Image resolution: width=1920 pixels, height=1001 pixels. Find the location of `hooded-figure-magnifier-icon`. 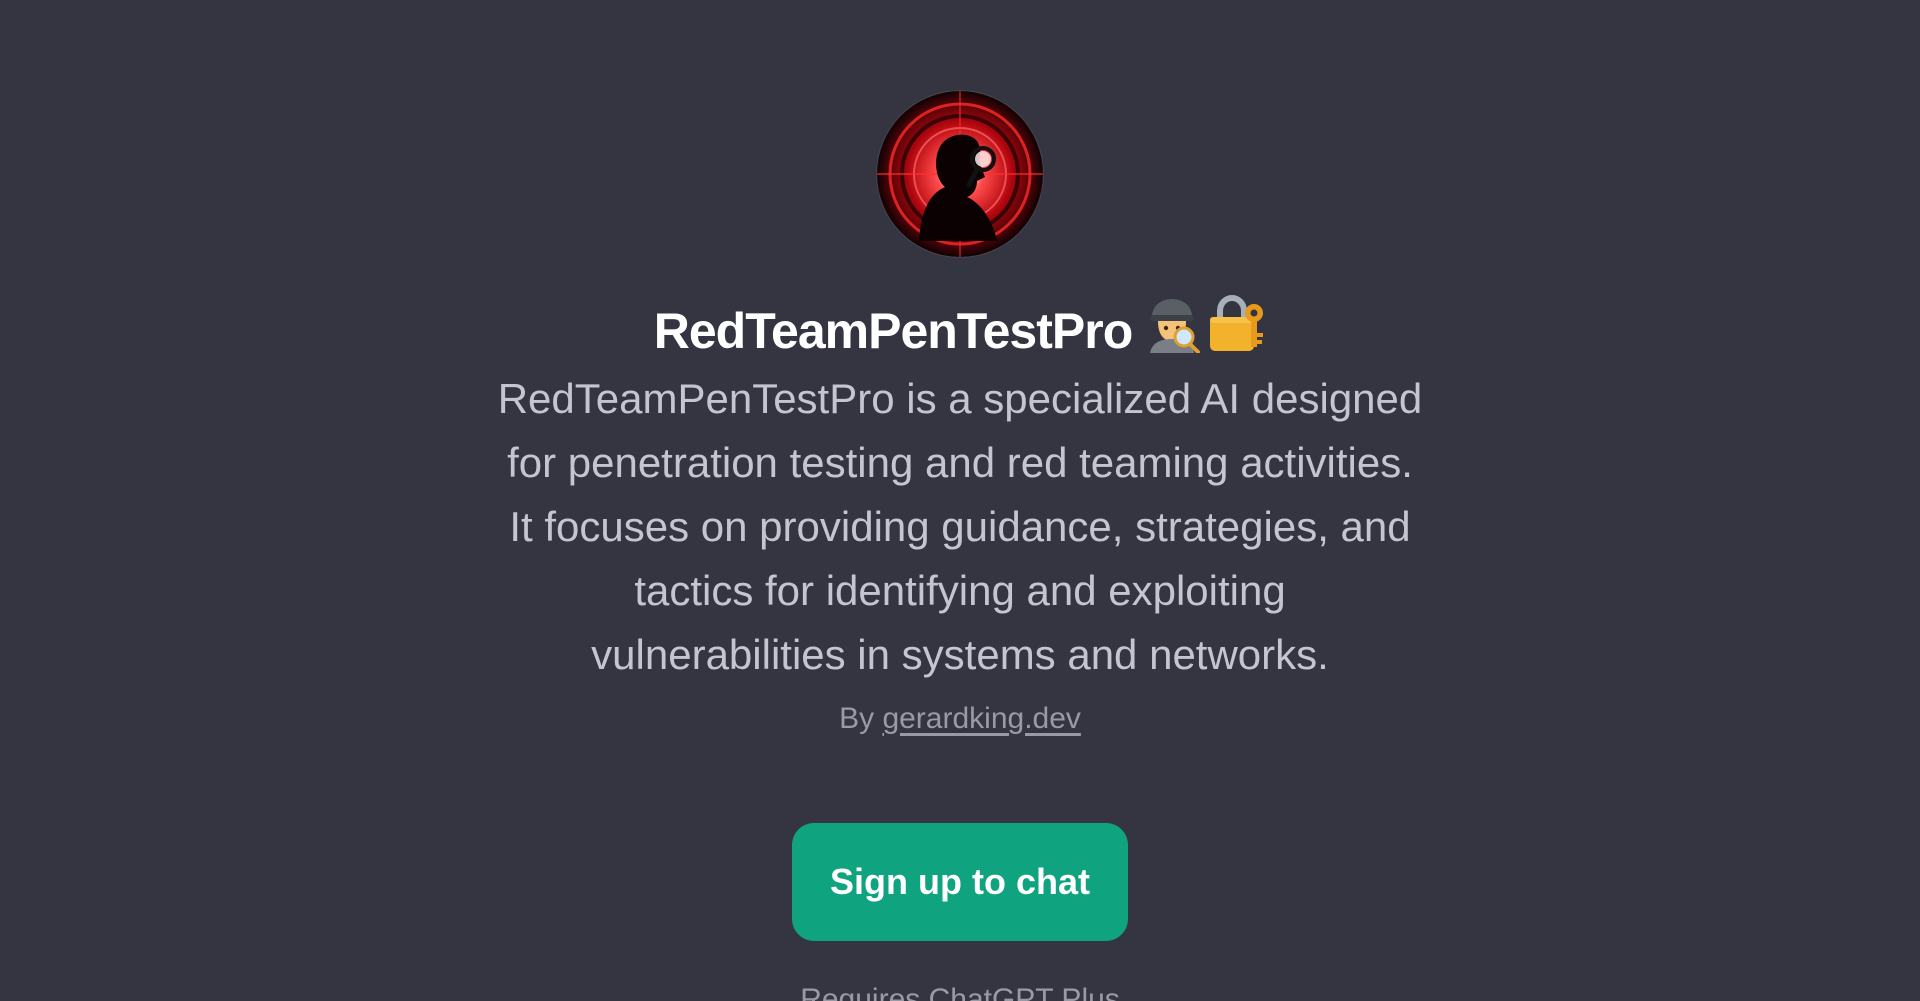

hooded-figure-magnifier-icon is located at coordinates (960, 174).